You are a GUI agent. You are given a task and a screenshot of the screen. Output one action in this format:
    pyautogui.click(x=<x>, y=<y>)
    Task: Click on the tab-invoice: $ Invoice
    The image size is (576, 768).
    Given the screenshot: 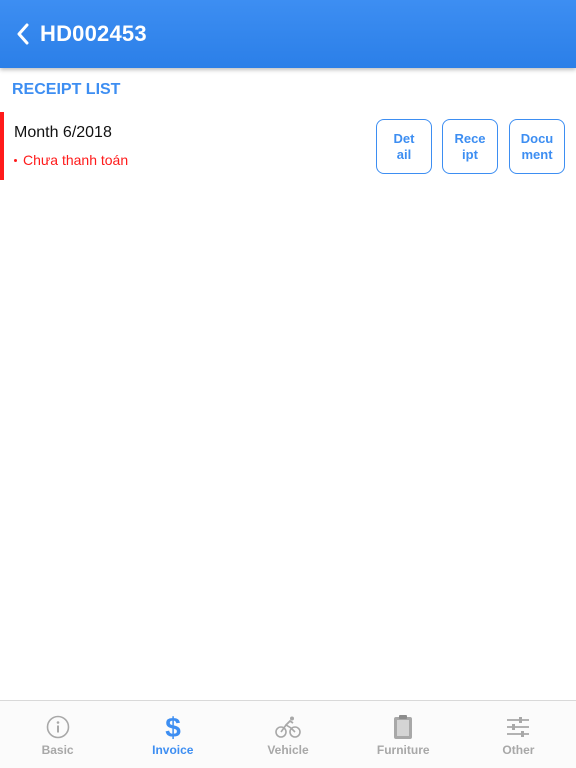 What is the action you would take?
    pyautogui.click(x=172, y=734)
    